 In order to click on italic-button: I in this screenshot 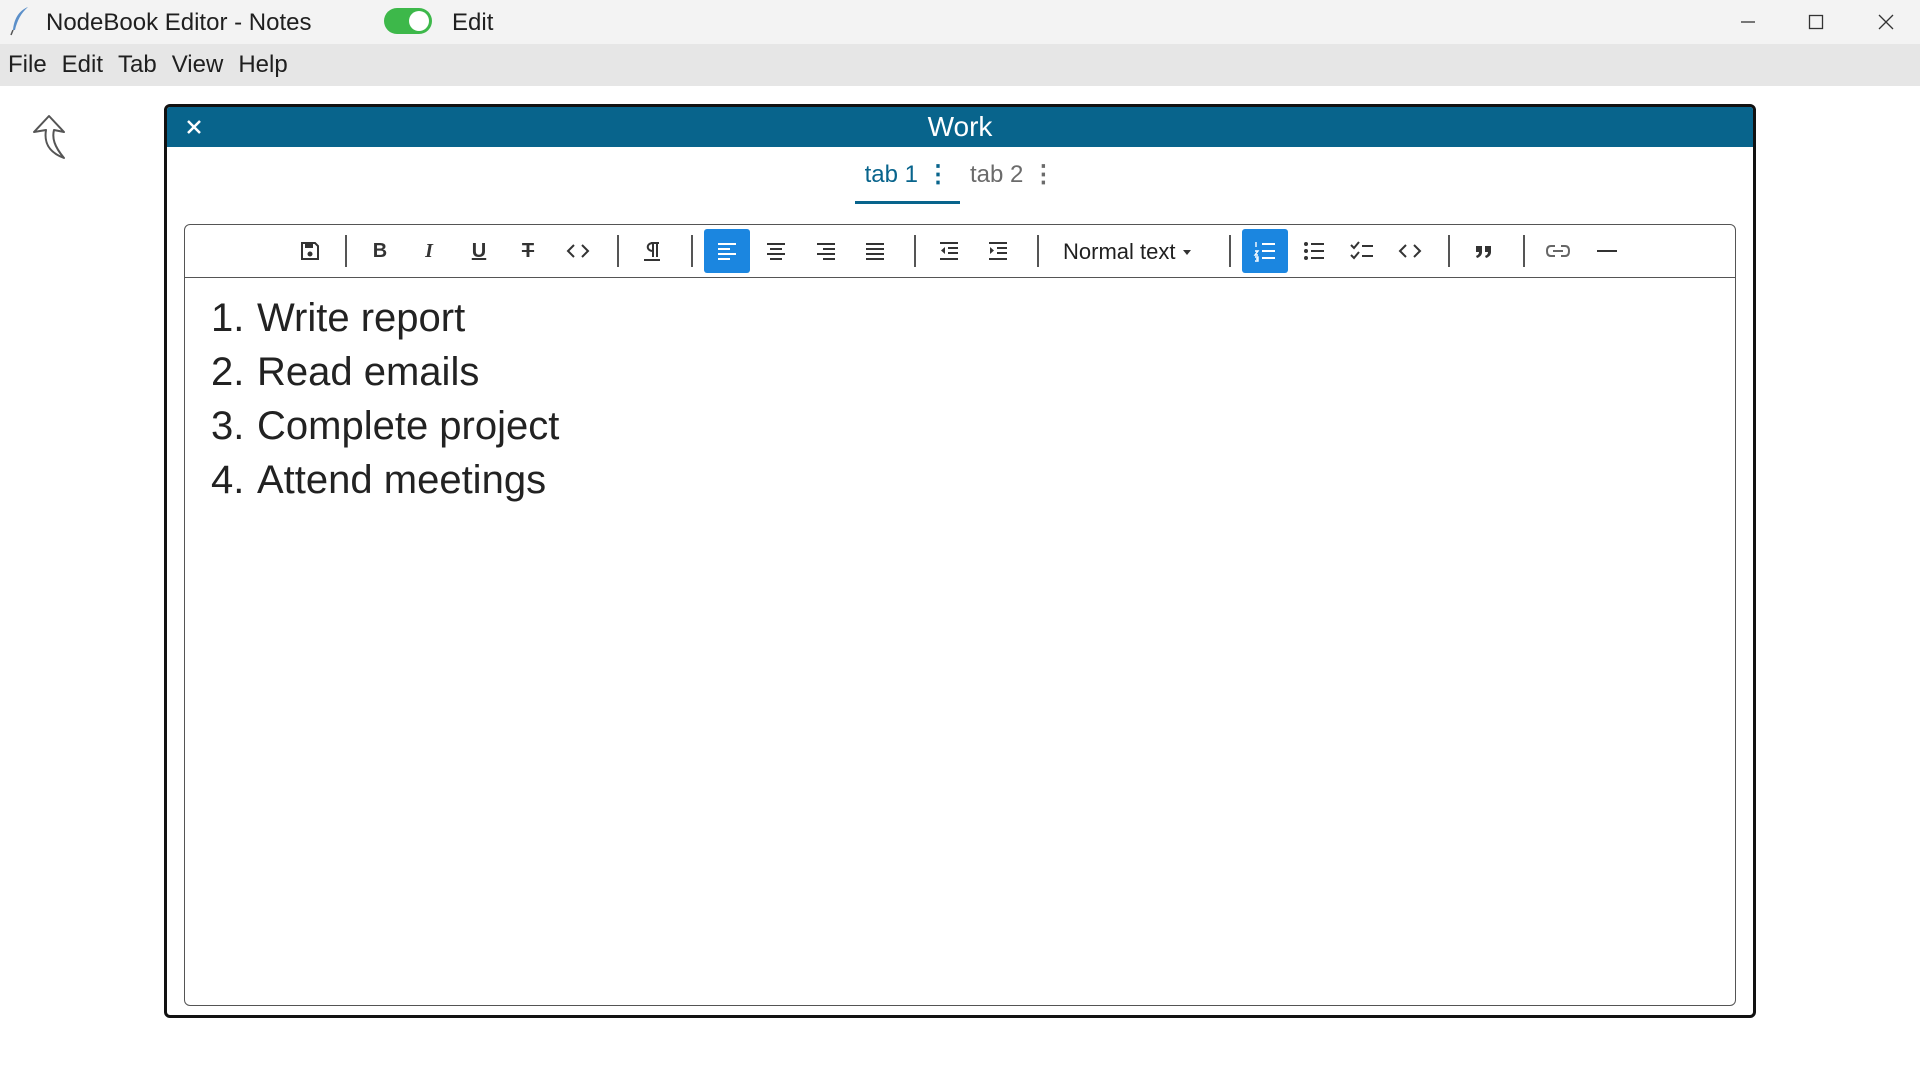, I will do `click(429, 251)`.